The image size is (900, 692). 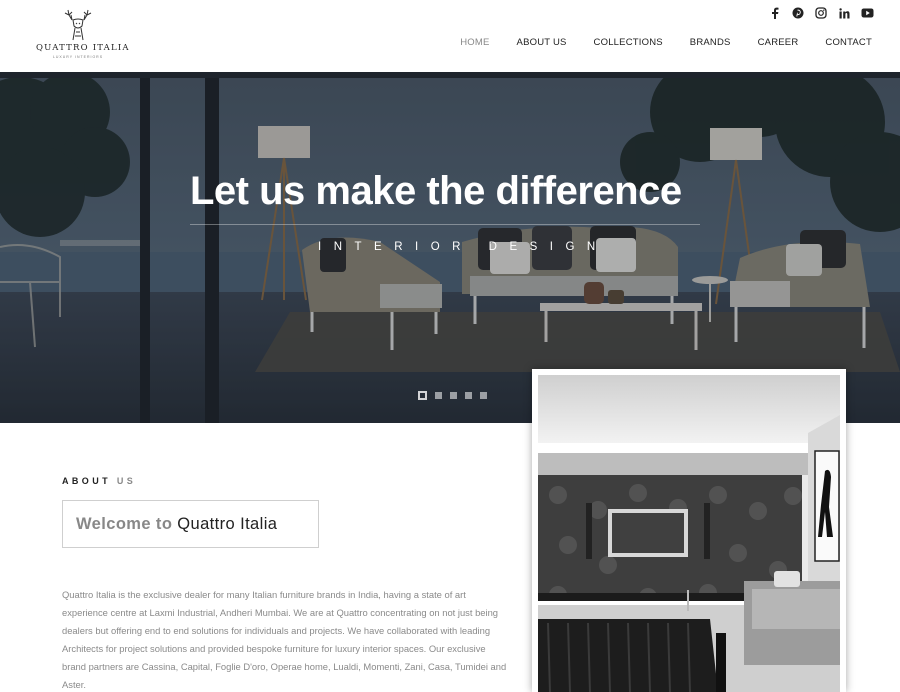 I want to click on hero-divider, so click(x=445, y=224).